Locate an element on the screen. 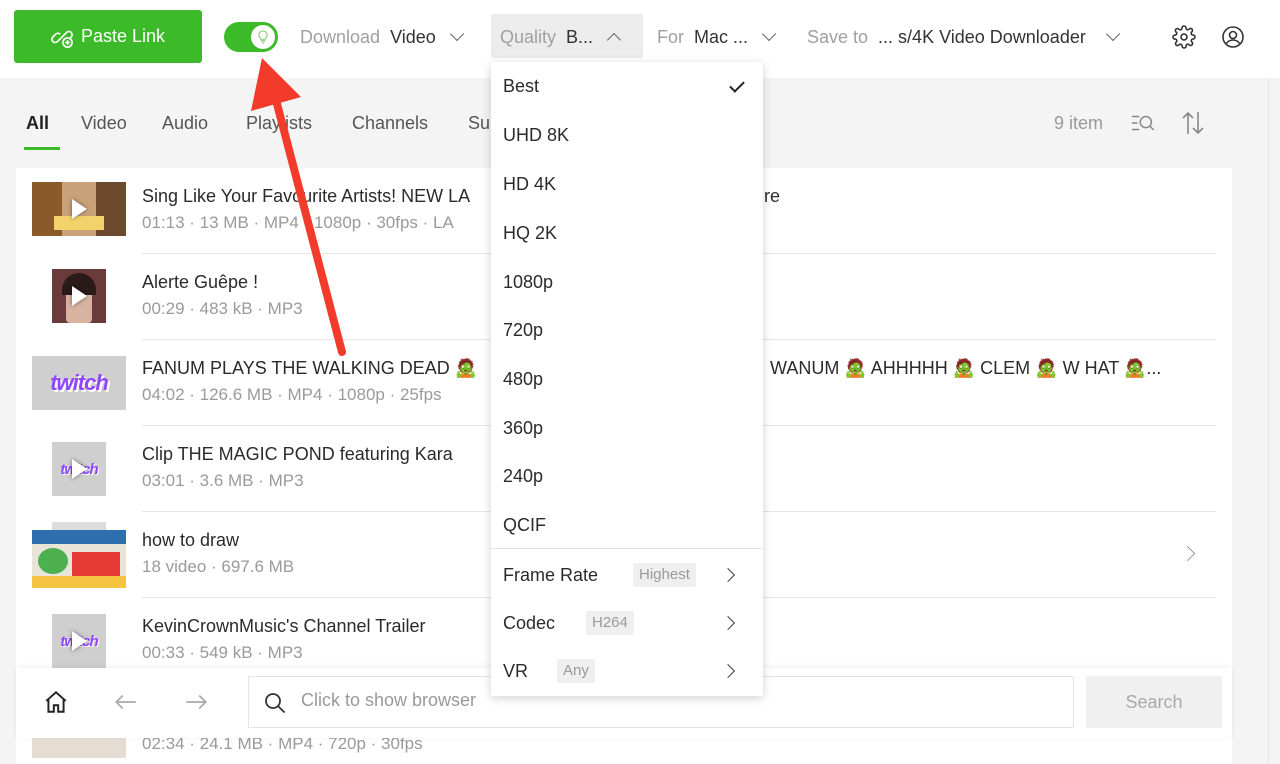 The width and height of the screenshot is (1280, 764). item-title: Alerte Guêpe ! is located at coordinates (200, 282).